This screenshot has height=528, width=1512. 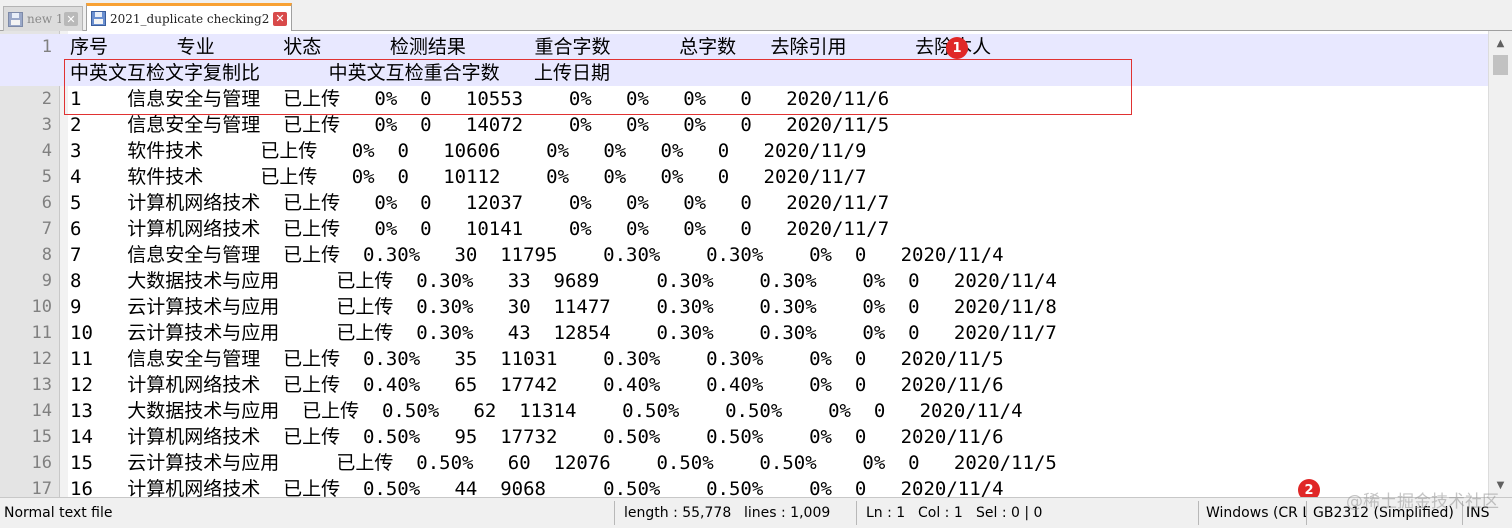 I want to click on line-number: 2, so click(x=46, y=99).